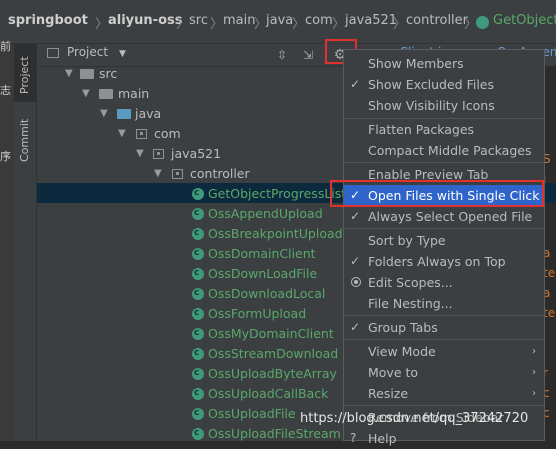 The width and height of the screenshot is (556, 449). I want to click on panel-title: Project, so click(87, 52).